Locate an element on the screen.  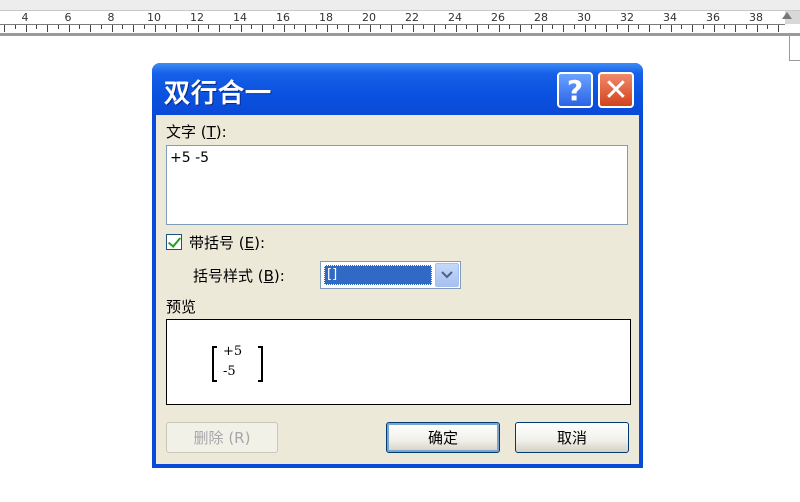
dialog-title: 双行合一 is located at coordinates (218, 94).